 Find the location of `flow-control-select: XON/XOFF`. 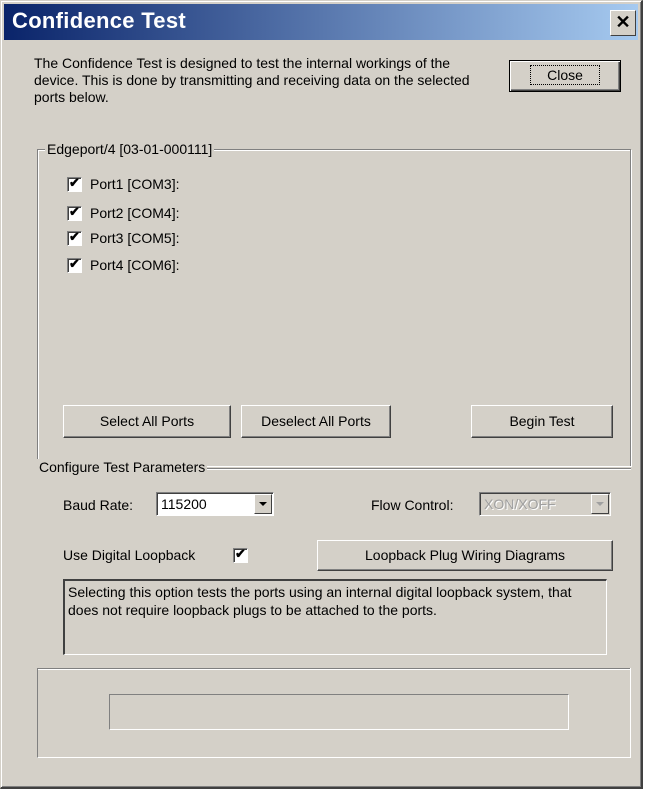

flow-control-select: XON/XOFF is located at coordinates (545, 504).